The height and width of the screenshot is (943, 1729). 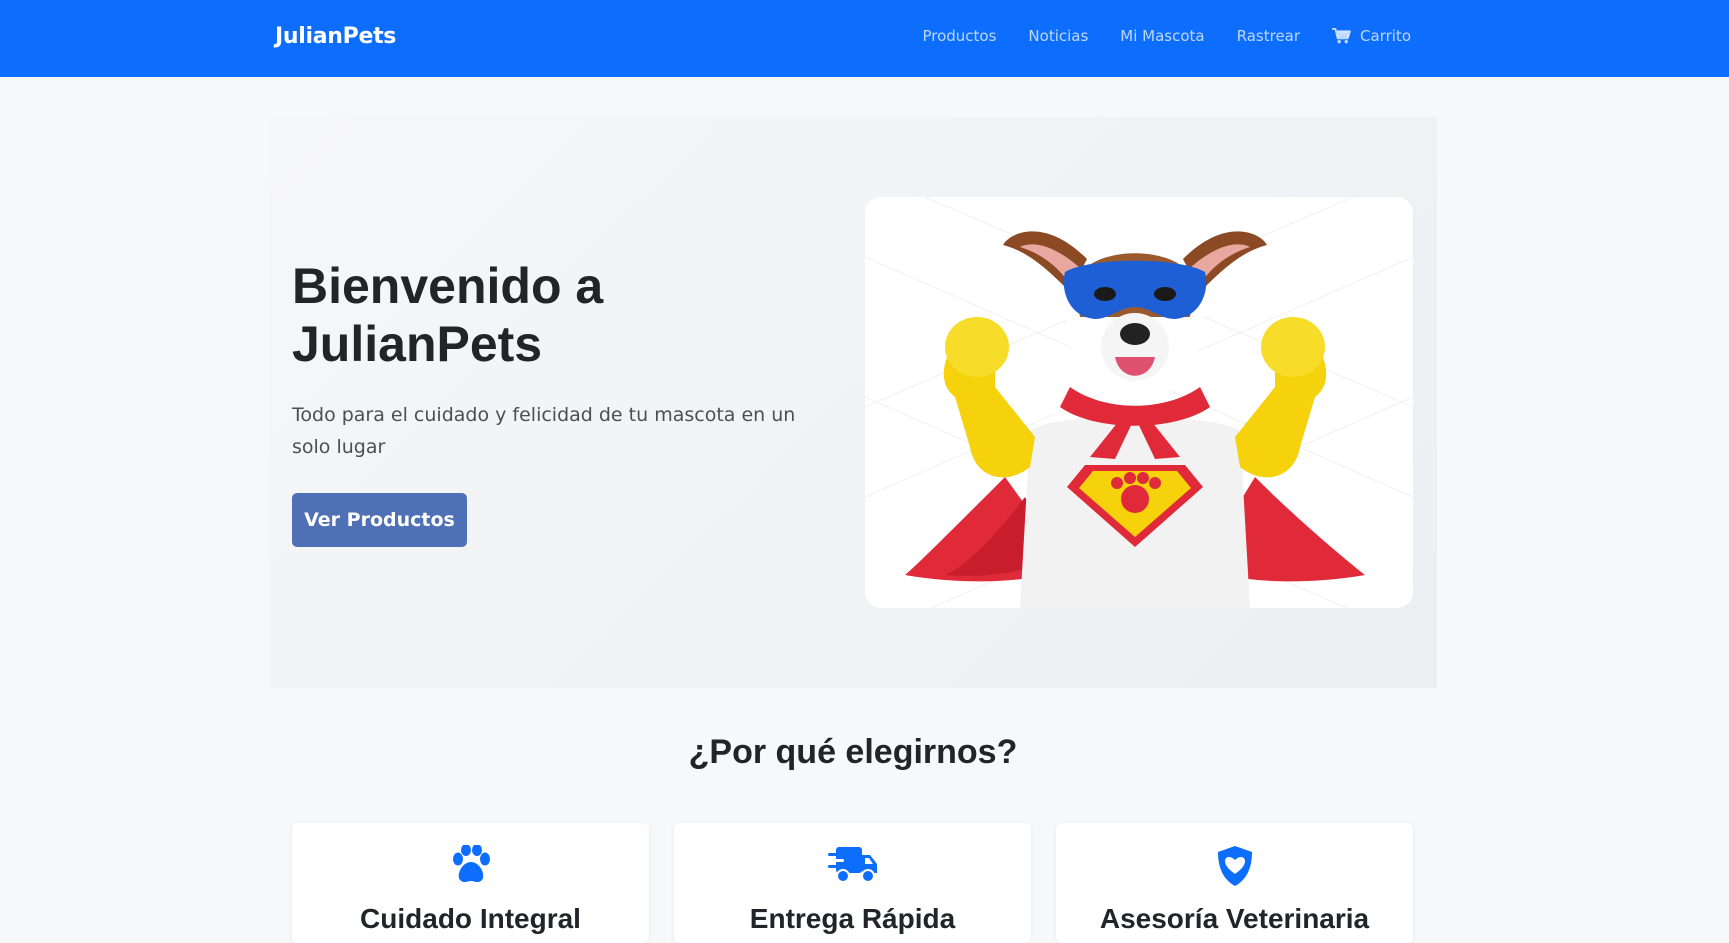 I want to click on section-title: ¿Por qué elegirnos?, so click(x=853, y=752).